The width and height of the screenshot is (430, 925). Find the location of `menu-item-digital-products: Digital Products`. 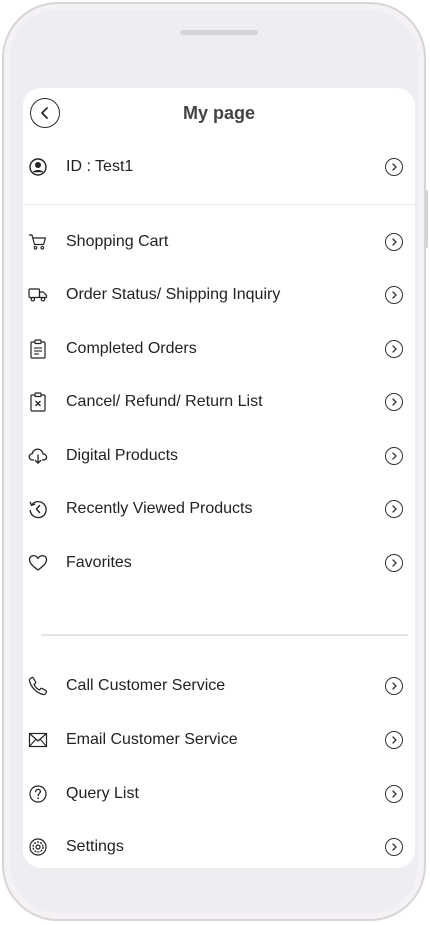

menu-item-digital-products: Digital Products is located at coordinates (219, 456).